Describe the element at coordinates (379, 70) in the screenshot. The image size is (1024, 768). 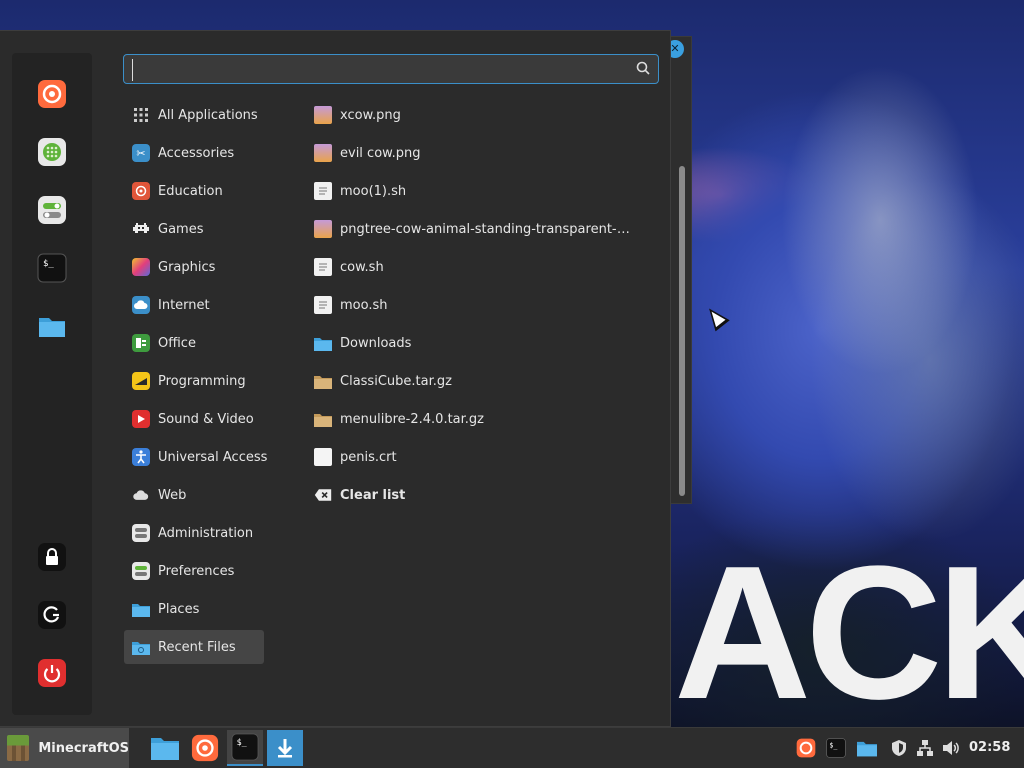
I see `search-input` at that location.